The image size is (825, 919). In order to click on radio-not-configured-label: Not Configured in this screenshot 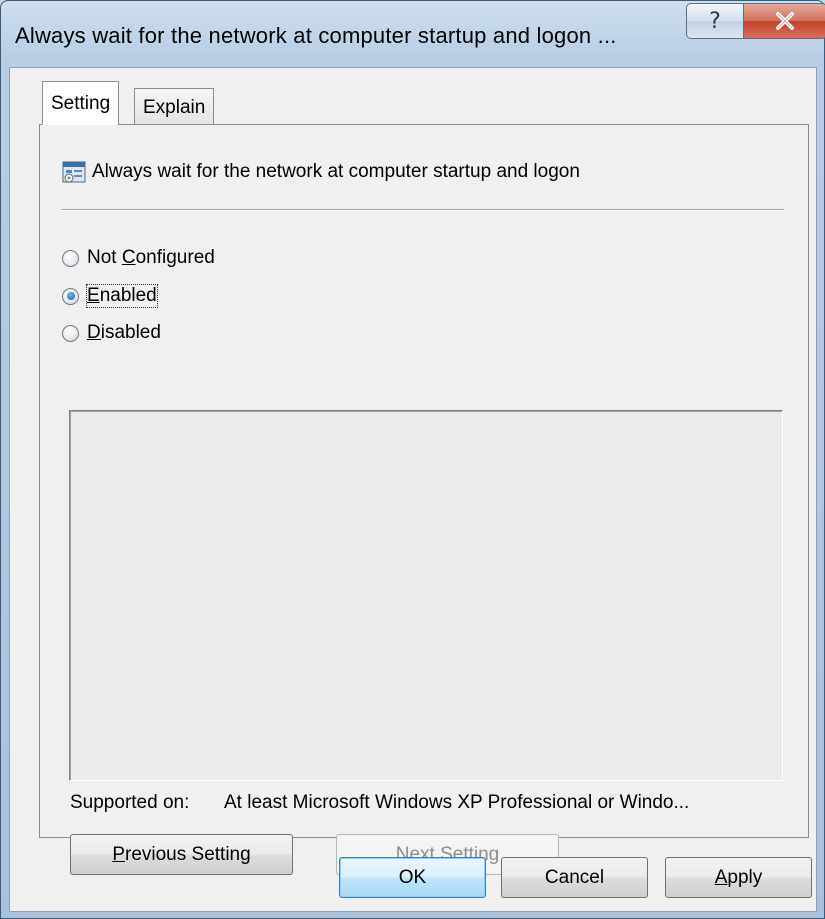, I will do `click(151, 257)`.